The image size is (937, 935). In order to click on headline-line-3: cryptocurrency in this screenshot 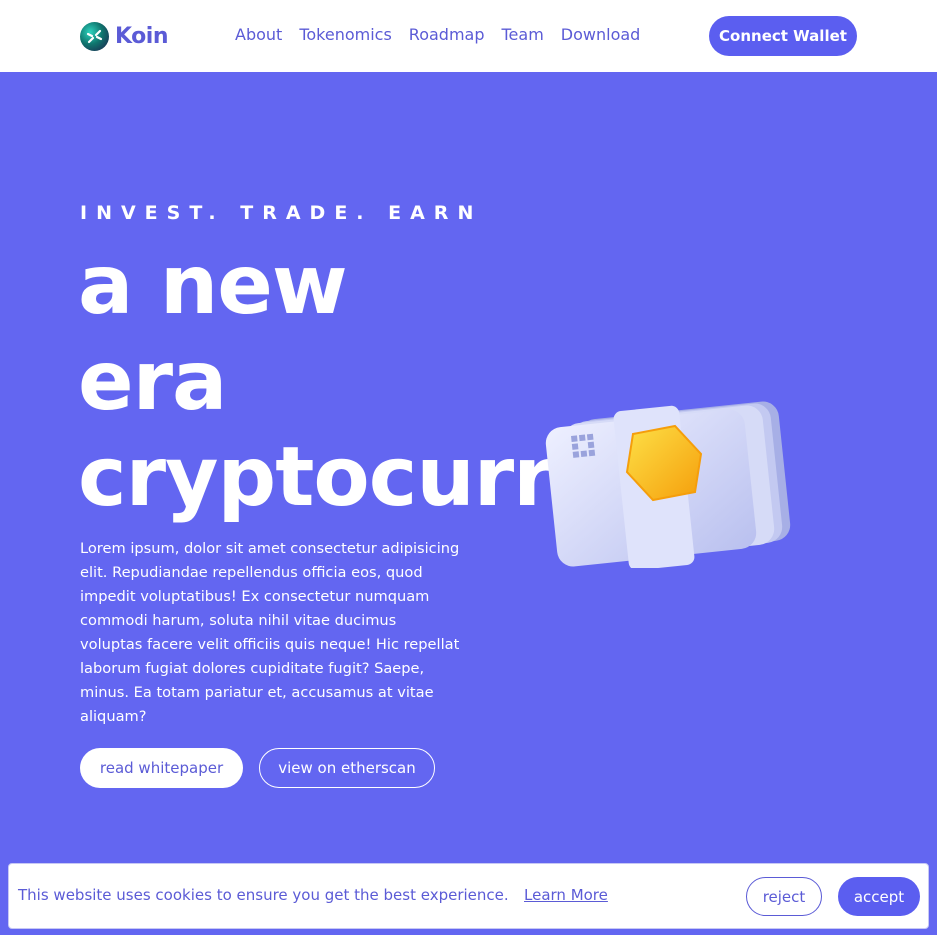, I will do `click(319, 477)`.